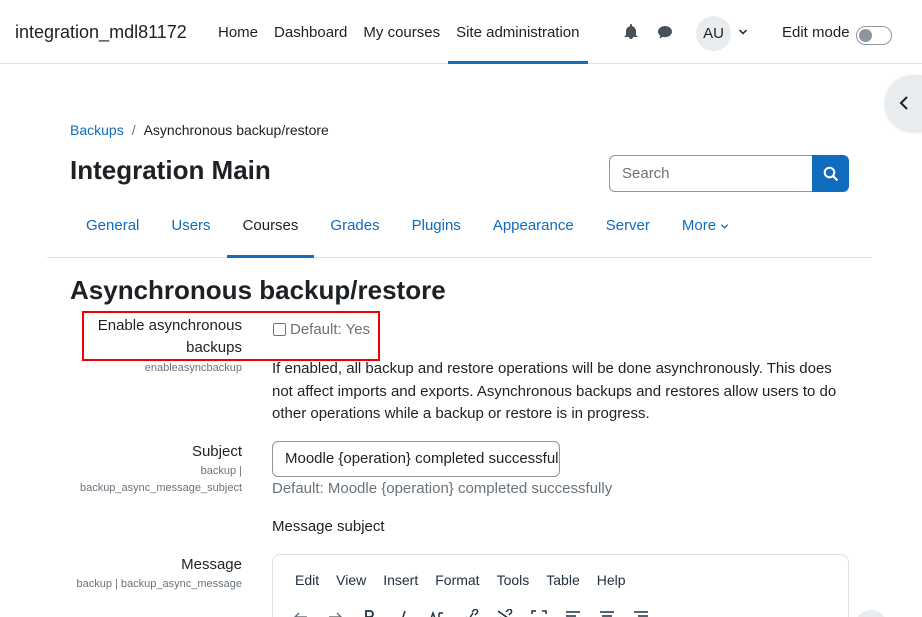 This screenshot has width=922, height=617. I want to click on admin-search, so click(729, 173).